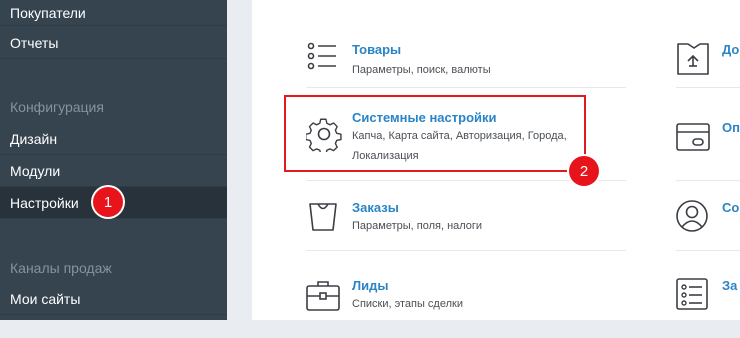  What do you see at coordinates (34, 42) in the screenshot?
I see `sidebar-item-label: Отчеты` at bounding box center [34, 42].